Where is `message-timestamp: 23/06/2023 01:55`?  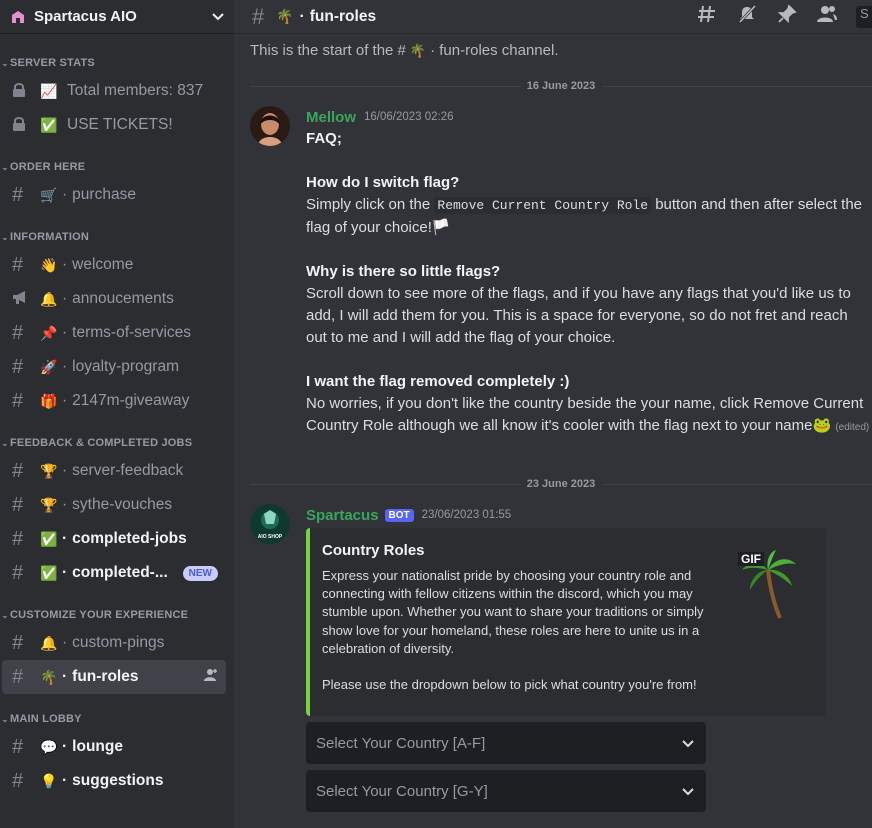 message-timestamp: 23/06/2023 01:55 is located at coordinates (466, 515).